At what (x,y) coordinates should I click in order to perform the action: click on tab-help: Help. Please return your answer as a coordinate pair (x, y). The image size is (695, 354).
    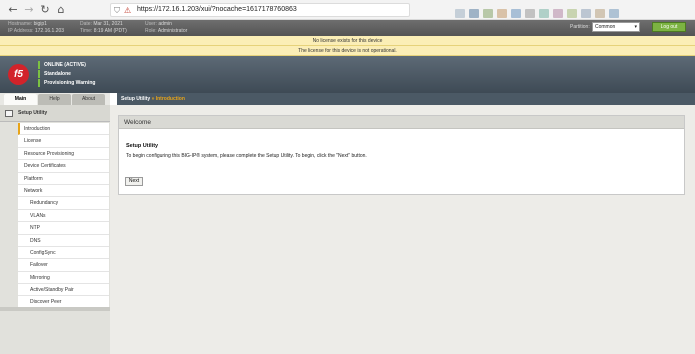
    Looking at the image, I should click on (54, 99).